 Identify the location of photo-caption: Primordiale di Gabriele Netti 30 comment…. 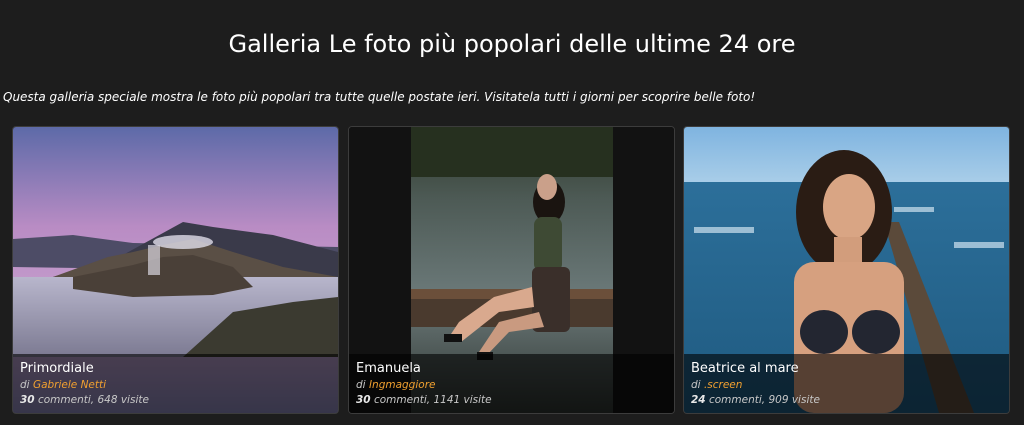
(175, 383).